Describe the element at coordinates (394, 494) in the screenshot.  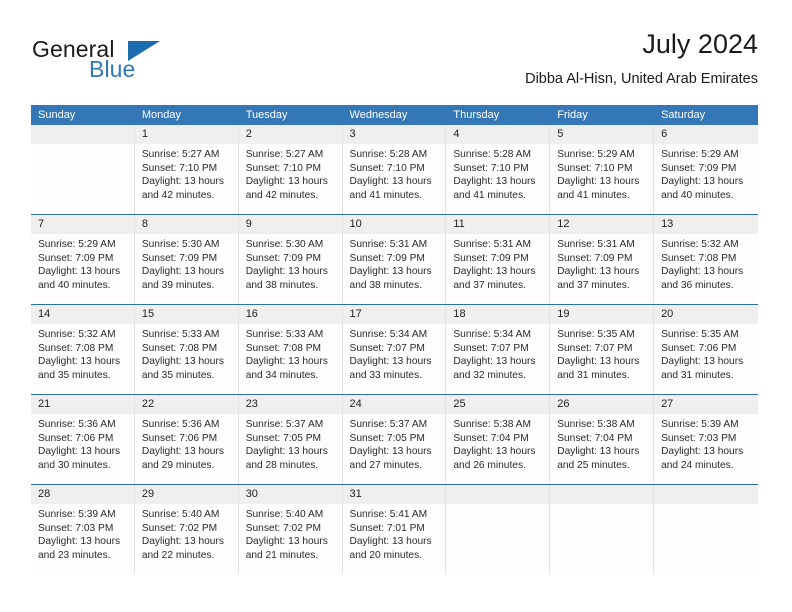
I see `day-number-band: 31` at that location.